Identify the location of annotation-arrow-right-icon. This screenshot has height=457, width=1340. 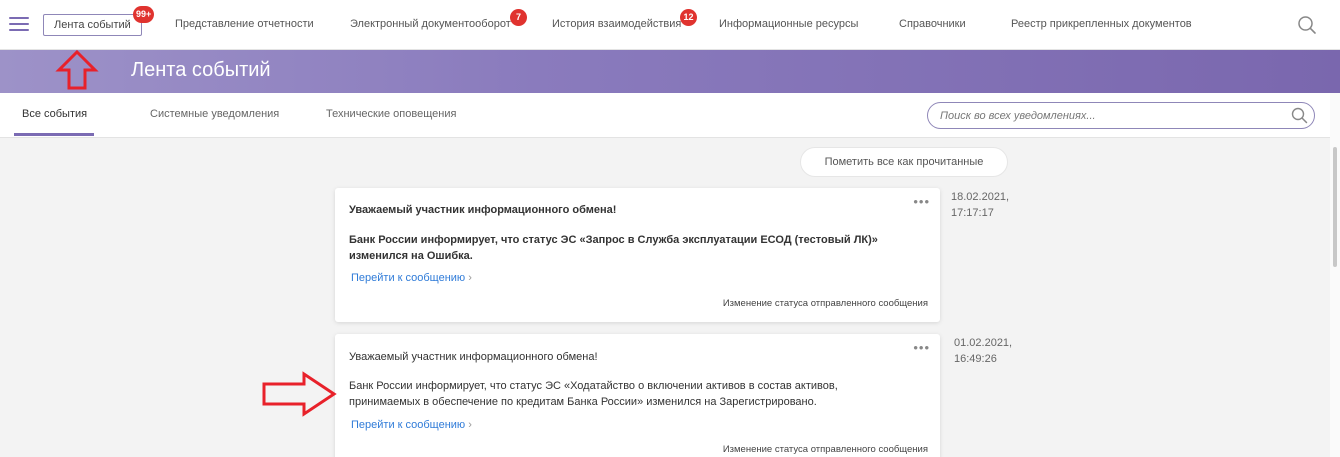
(299, 394).